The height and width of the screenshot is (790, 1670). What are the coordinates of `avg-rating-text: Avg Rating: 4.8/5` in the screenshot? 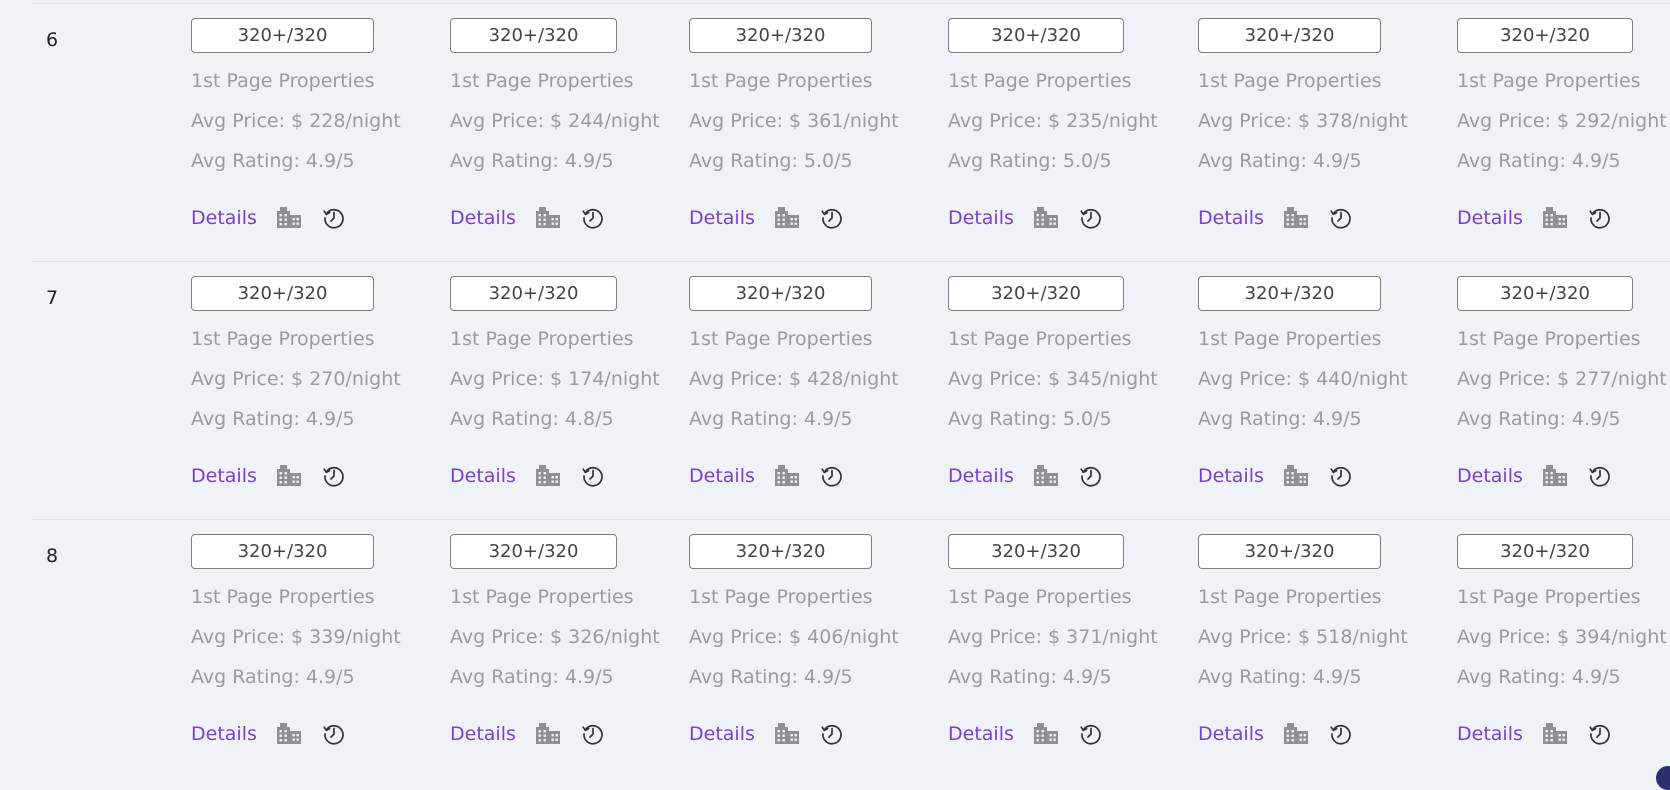 It's located at (532, 419).